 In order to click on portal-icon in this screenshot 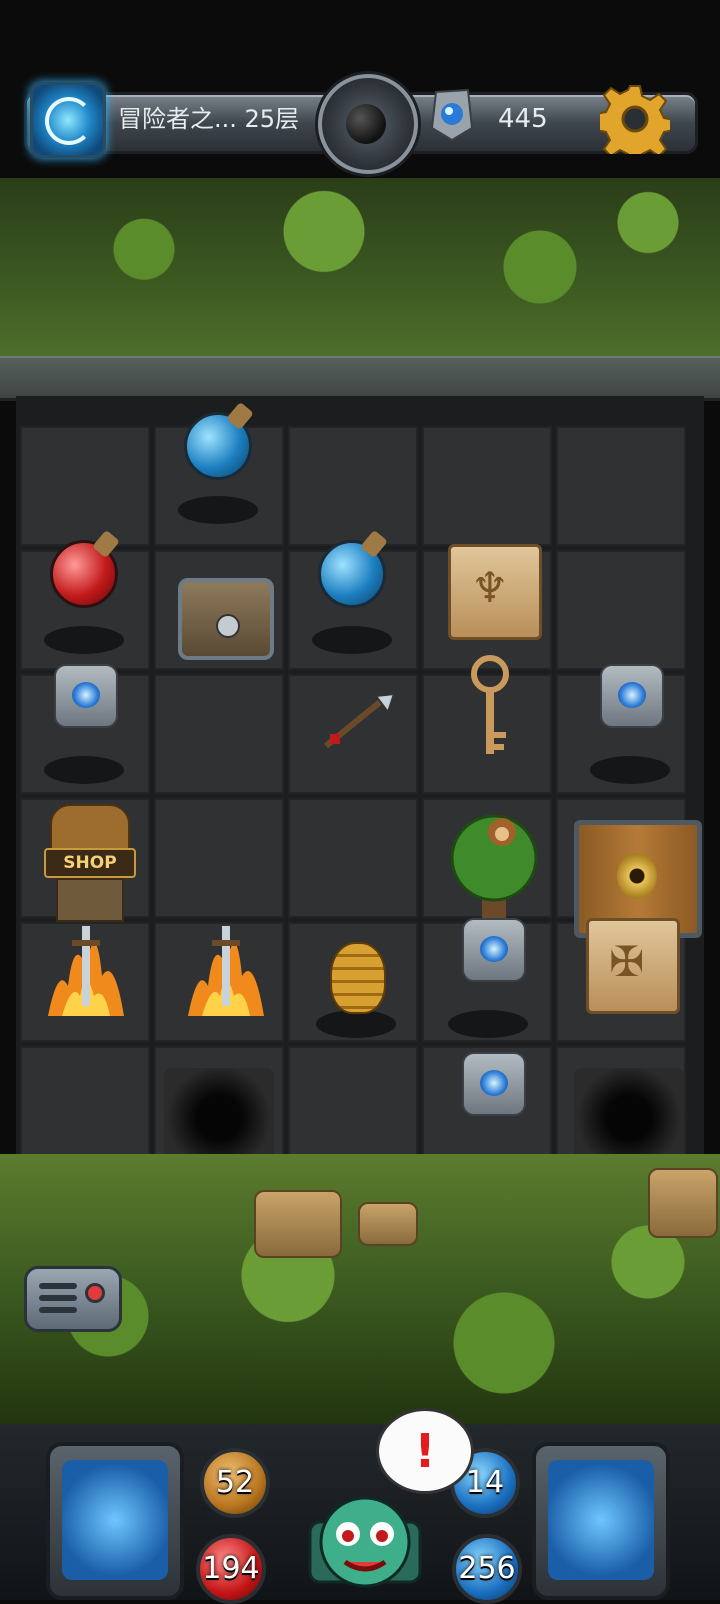, I will do `click(68, 120)`.